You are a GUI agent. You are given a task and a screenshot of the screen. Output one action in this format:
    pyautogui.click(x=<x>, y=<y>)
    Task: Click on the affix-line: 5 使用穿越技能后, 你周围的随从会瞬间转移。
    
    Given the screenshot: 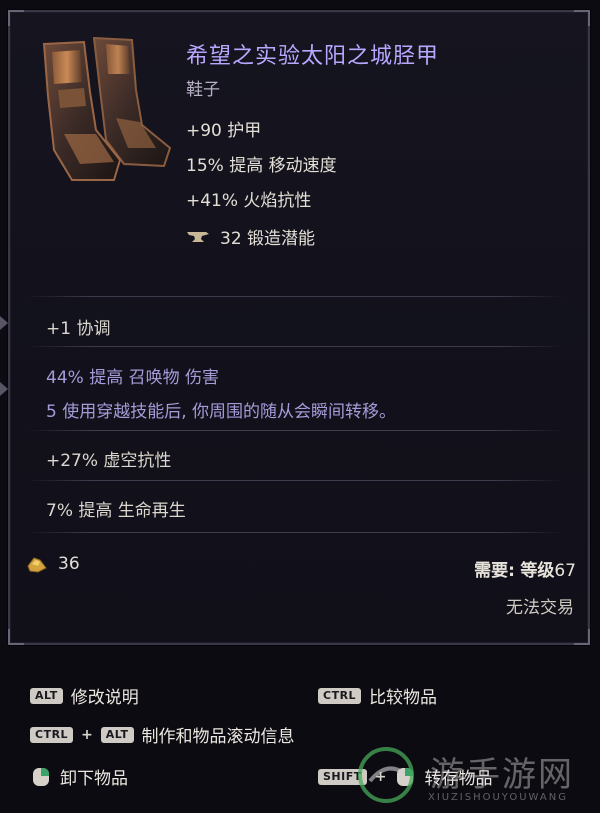 What is the action you would take?
    pyautogui.click(x=221, y=412)
    